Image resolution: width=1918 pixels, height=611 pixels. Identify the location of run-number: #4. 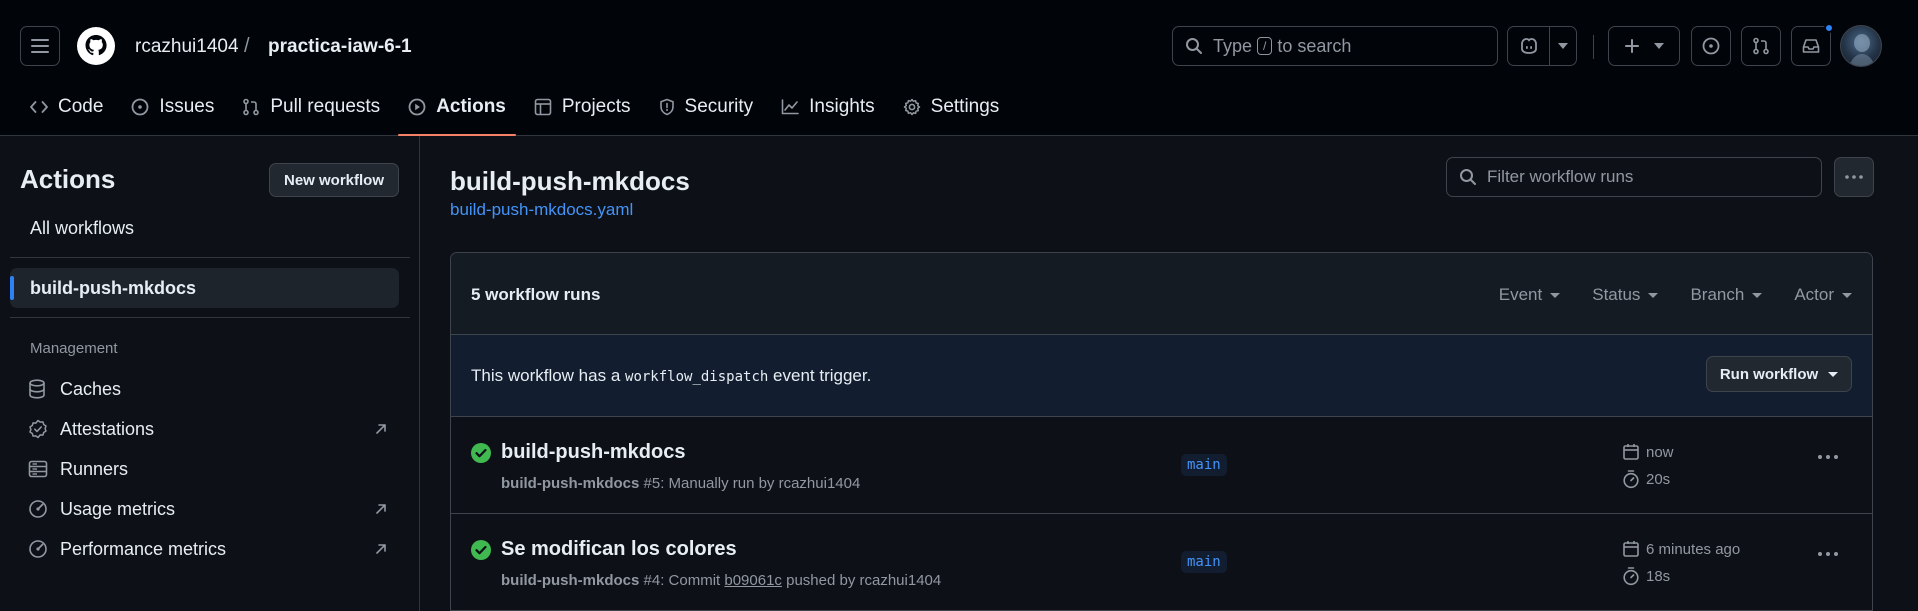
(652, 580).